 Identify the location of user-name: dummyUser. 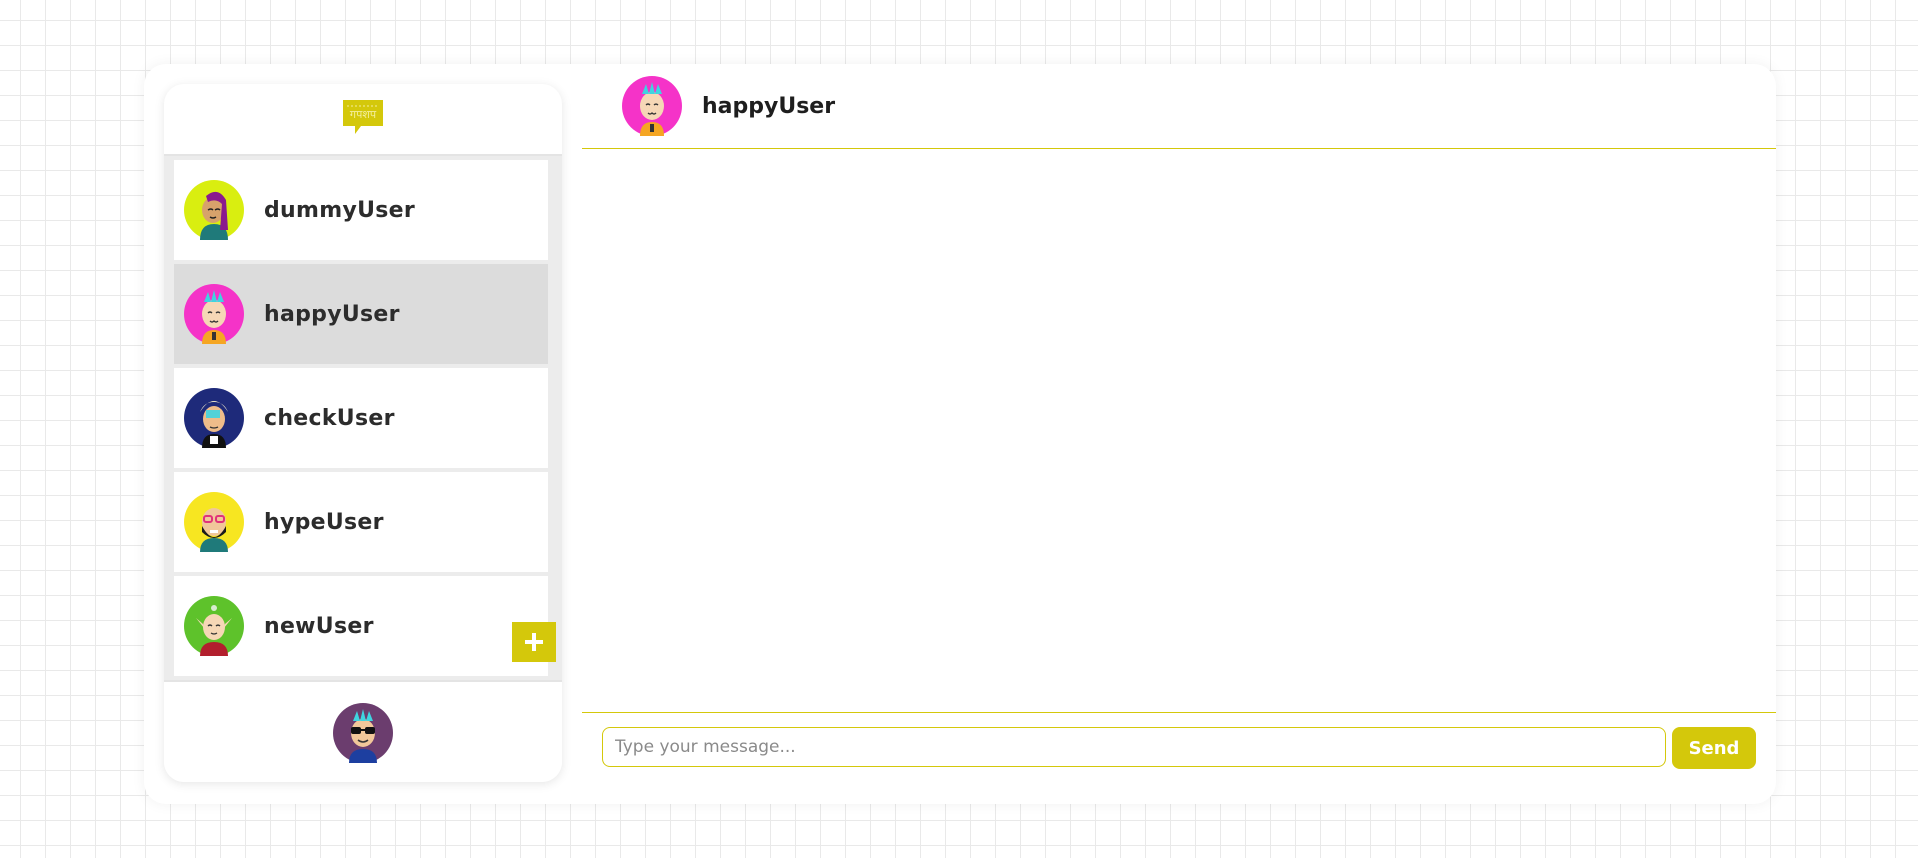
(340, 210).